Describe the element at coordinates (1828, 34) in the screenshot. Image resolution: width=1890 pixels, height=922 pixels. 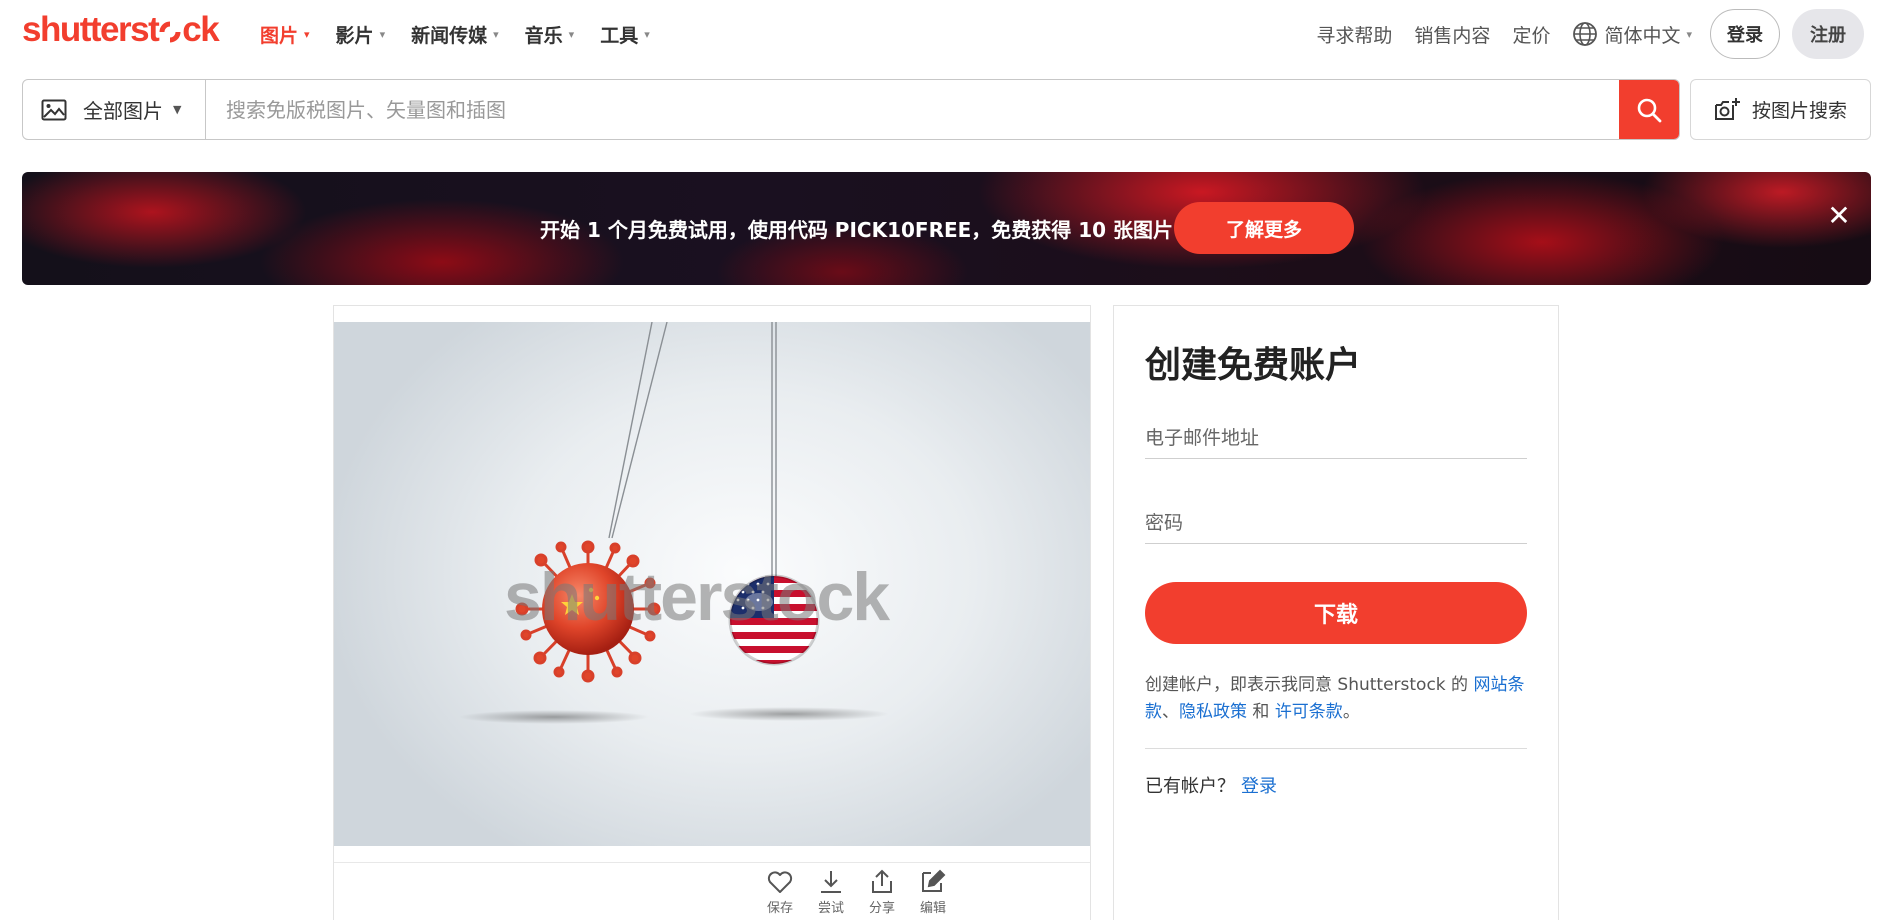
I see `signup-button: 注册` at that location.